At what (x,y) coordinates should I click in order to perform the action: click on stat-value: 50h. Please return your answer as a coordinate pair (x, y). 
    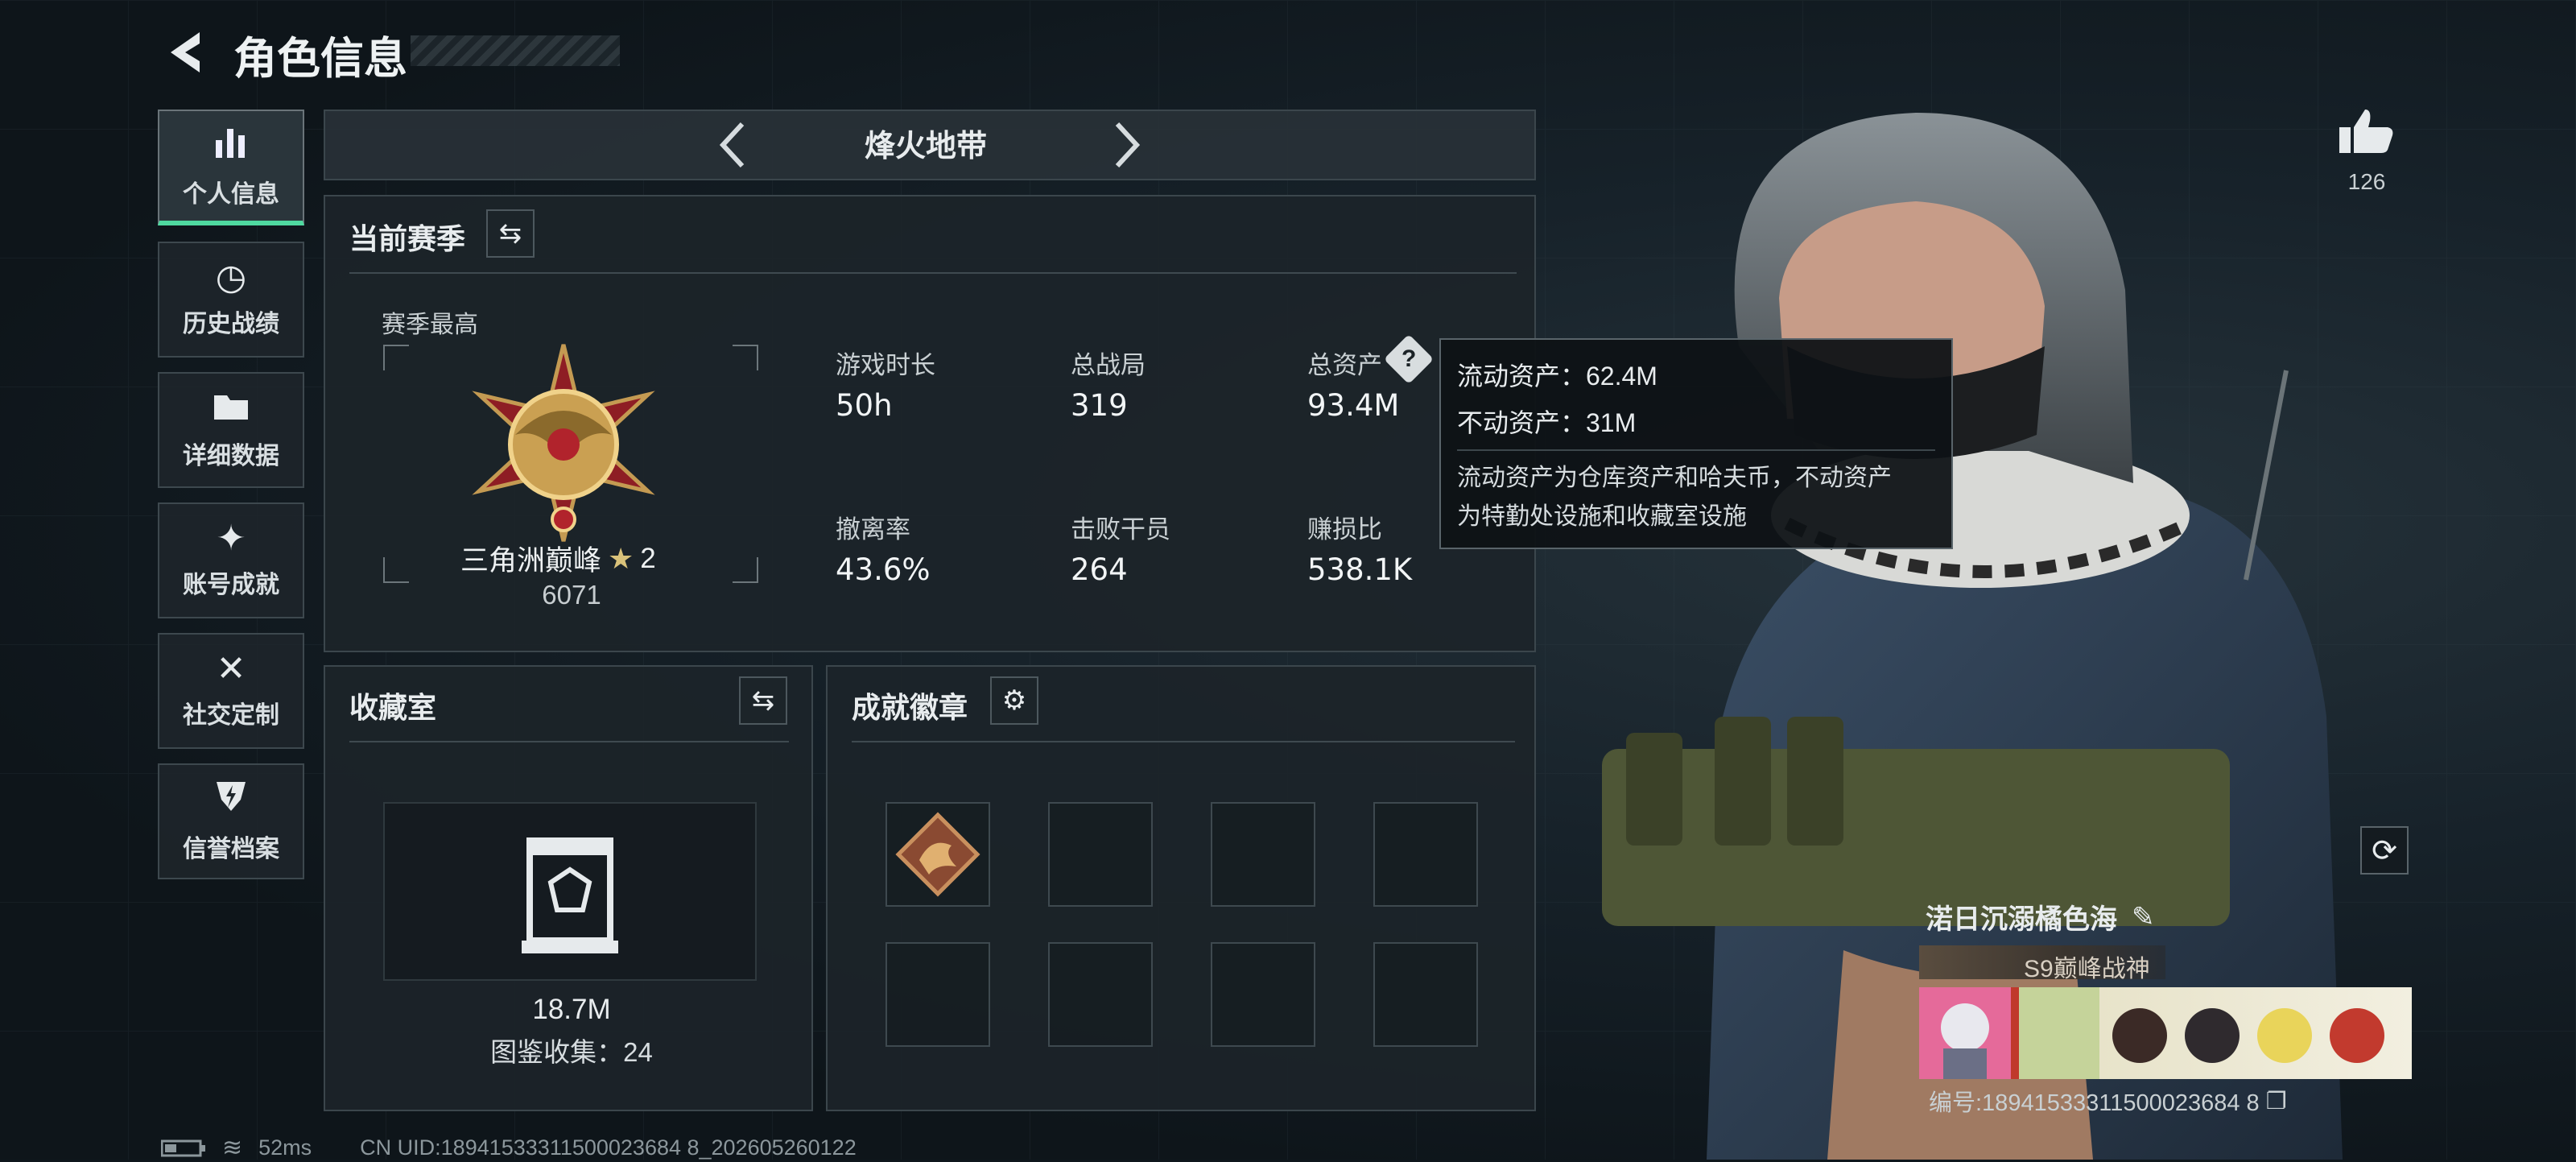
    Looking at the image, I should click on (864, 405).